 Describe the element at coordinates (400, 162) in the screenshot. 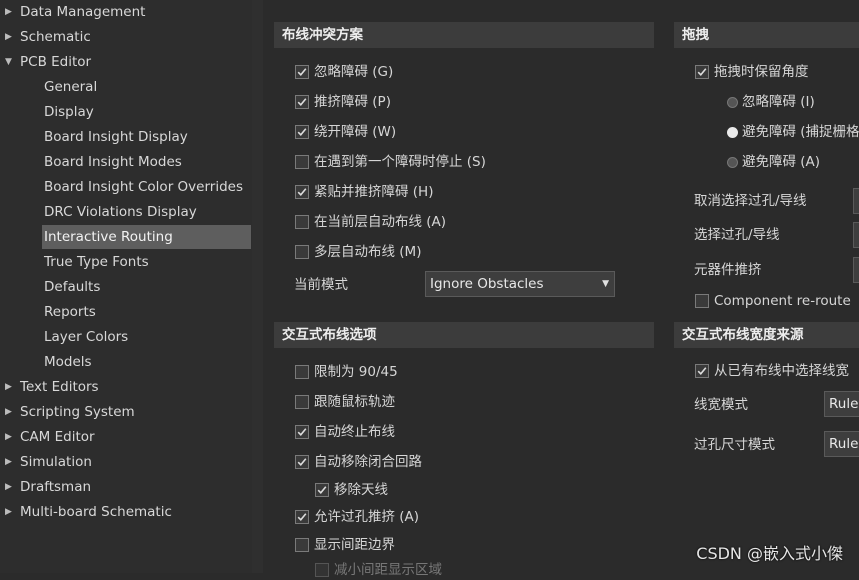

I see `conflict-option-label: 在遇到第一个障碍时停止 (S)` at that location.